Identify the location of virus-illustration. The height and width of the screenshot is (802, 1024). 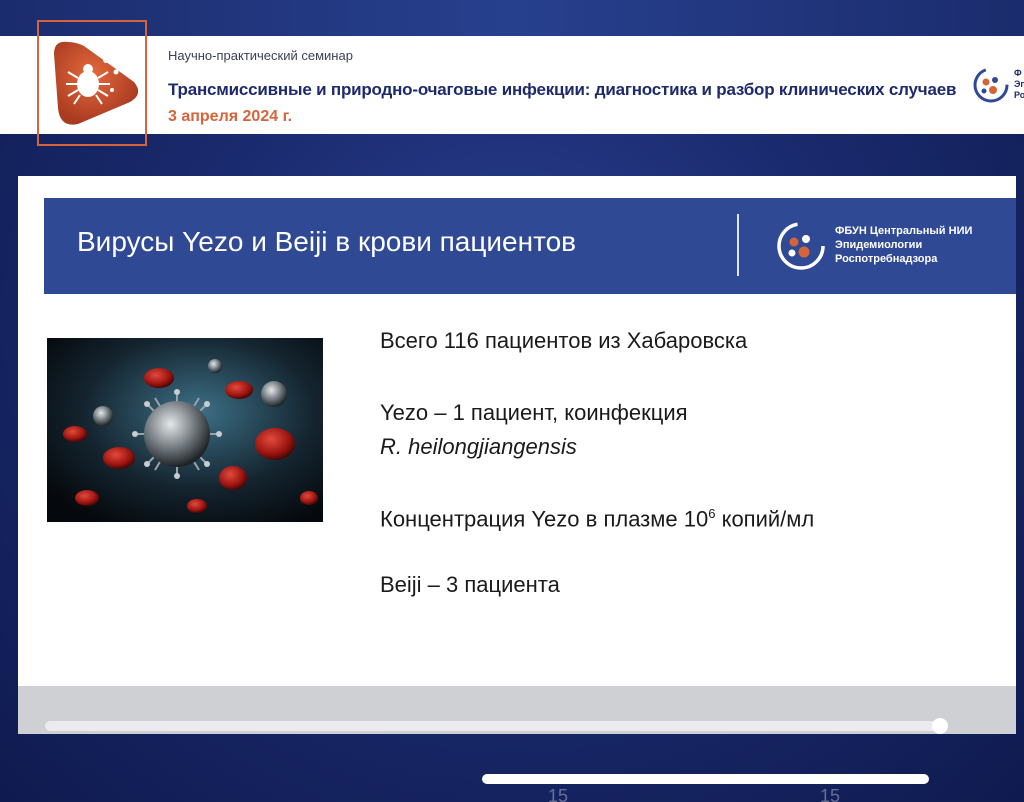
(185, 430).